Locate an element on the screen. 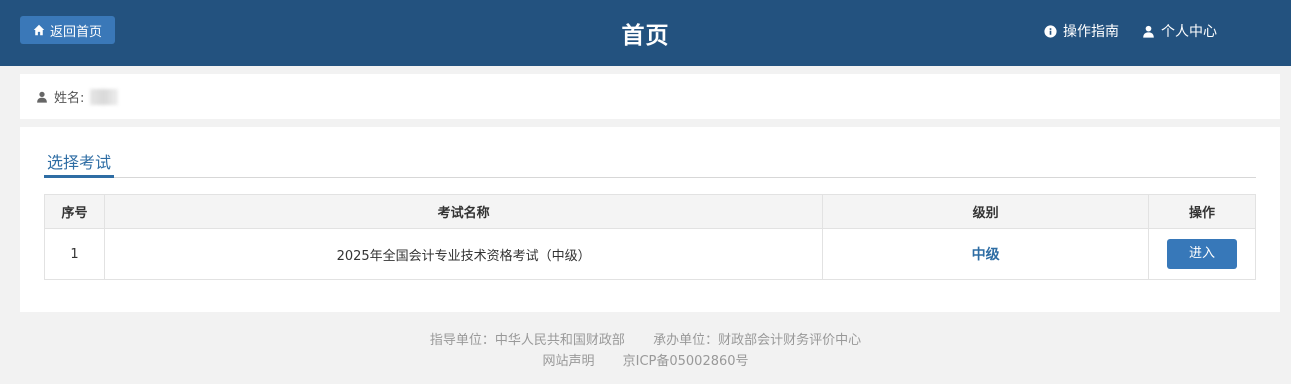 This screenshot has width=1291, height=384. table-header-row: 序号 考试名称 级别 操作 is located at coordinates (650, 211).